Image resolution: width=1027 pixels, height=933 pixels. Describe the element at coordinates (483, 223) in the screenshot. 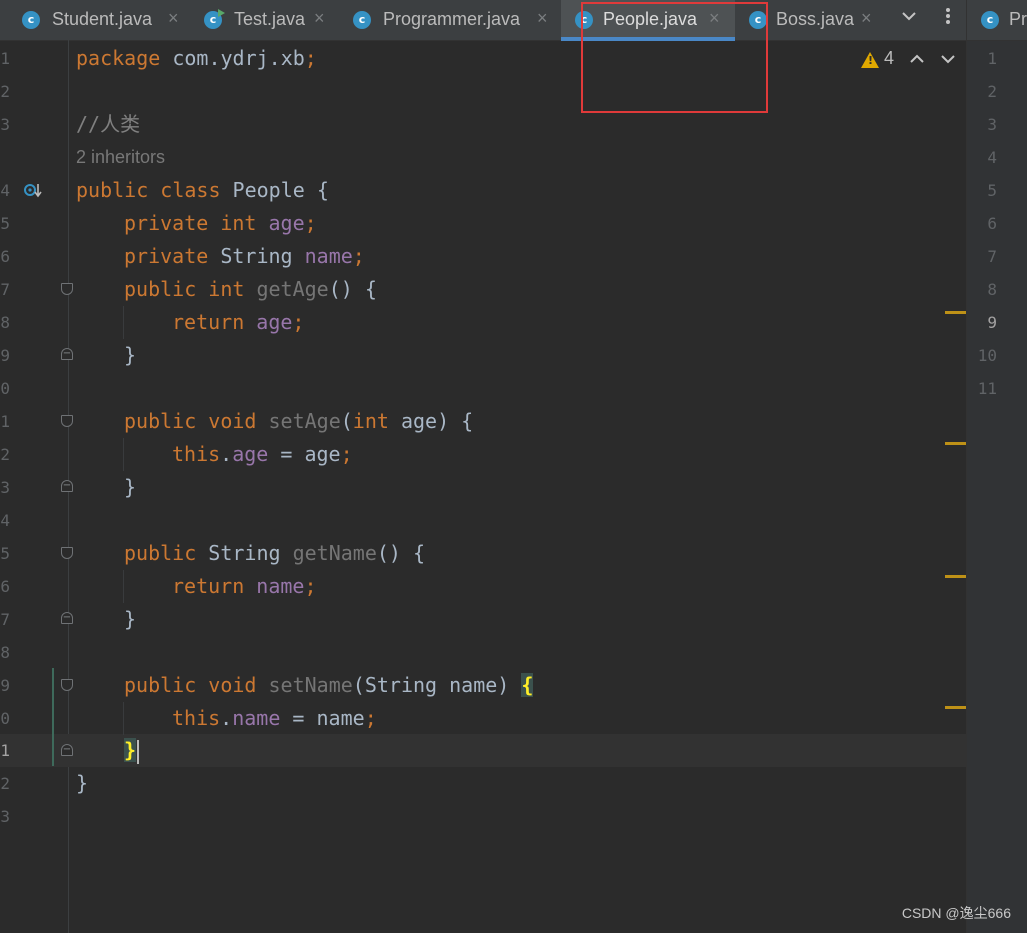

I see `code-line: 5 private int age;` at that location.